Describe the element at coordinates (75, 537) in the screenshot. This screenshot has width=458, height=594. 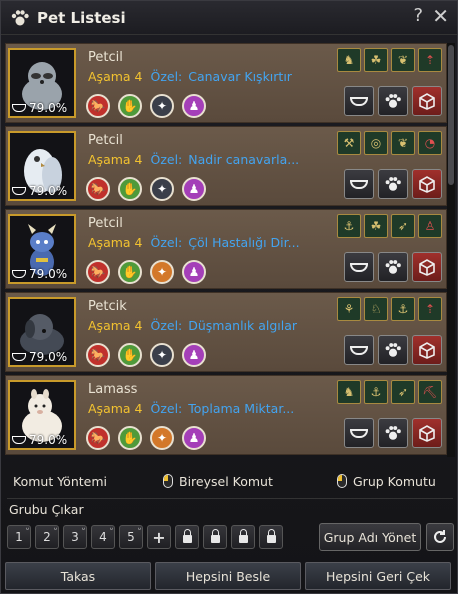
I see `group-slot-button: 3ᐡ` at that location.